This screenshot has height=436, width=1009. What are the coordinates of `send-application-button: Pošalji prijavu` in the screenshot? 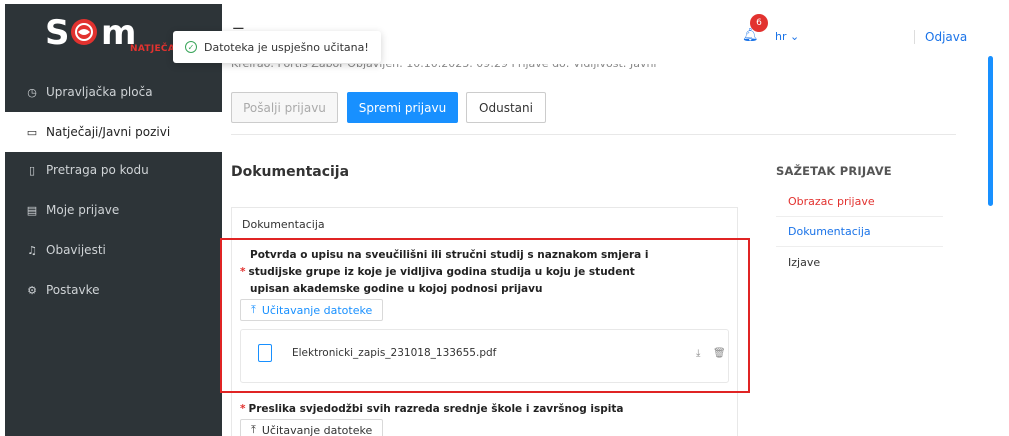 It's located at (284, 107).